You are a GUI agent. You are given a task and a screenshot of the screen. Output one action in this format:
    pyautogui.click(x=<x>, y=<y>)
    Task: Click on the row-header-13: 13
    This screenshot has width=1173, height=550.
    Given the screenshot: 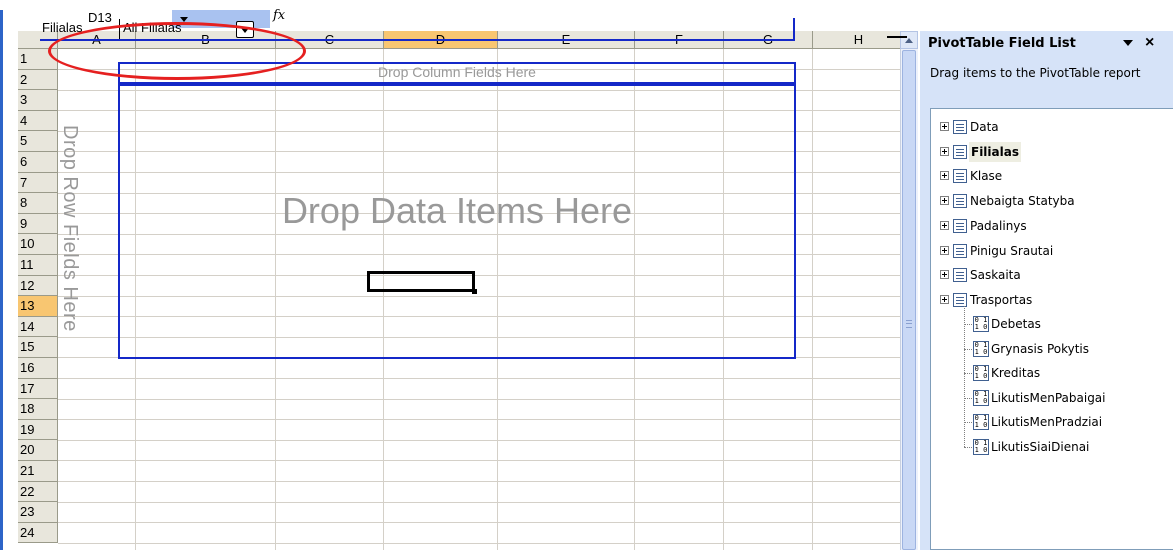 What is the action you would take?
    pyautogui.click(x=38, y=306)
    